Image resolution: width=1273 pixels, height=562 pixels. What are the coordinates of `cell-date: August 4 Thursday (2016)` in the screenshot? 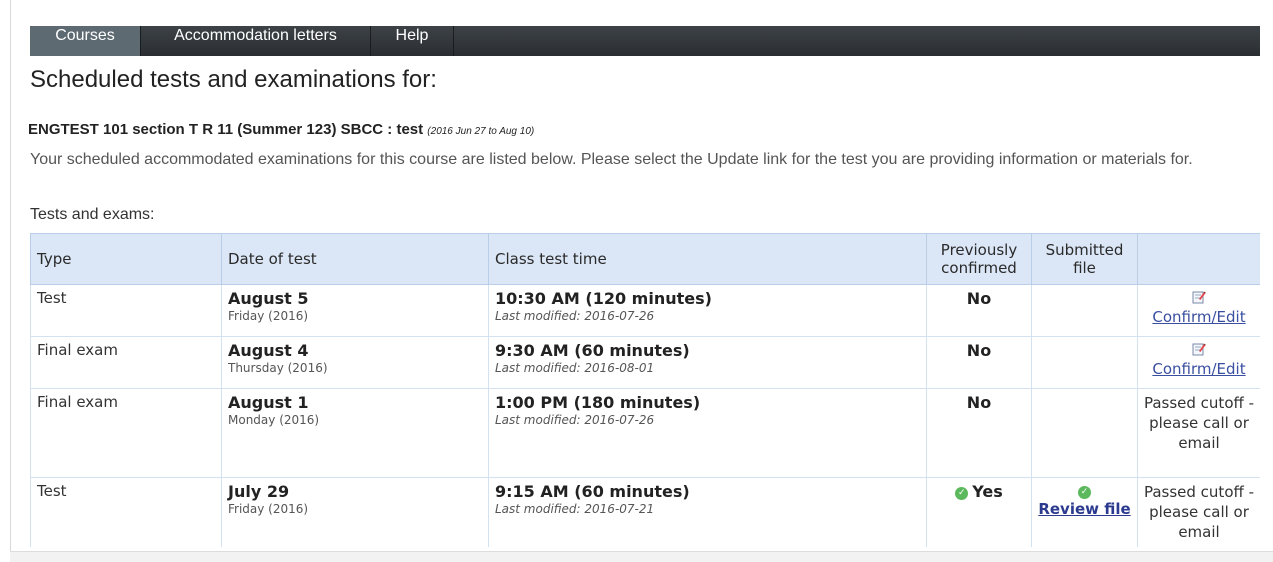 It's located at (355, 362).